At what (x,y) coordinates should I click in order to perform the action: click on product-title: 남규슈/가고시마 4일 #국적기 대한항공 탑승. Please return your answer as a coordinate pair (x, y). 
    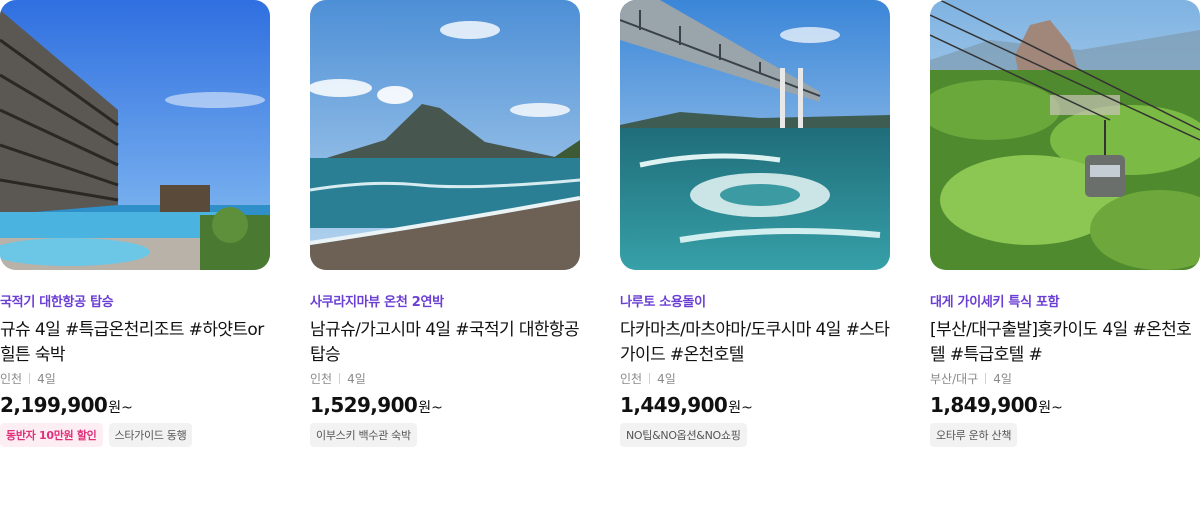
    Looking at the image, I should click on (445, 343).